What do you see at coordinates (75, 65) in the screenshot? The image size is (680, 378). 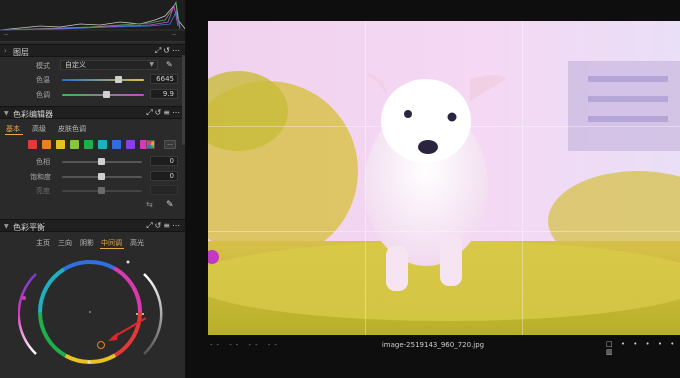 I see `mode-value: 自定义` at bounding box center [75, 65].